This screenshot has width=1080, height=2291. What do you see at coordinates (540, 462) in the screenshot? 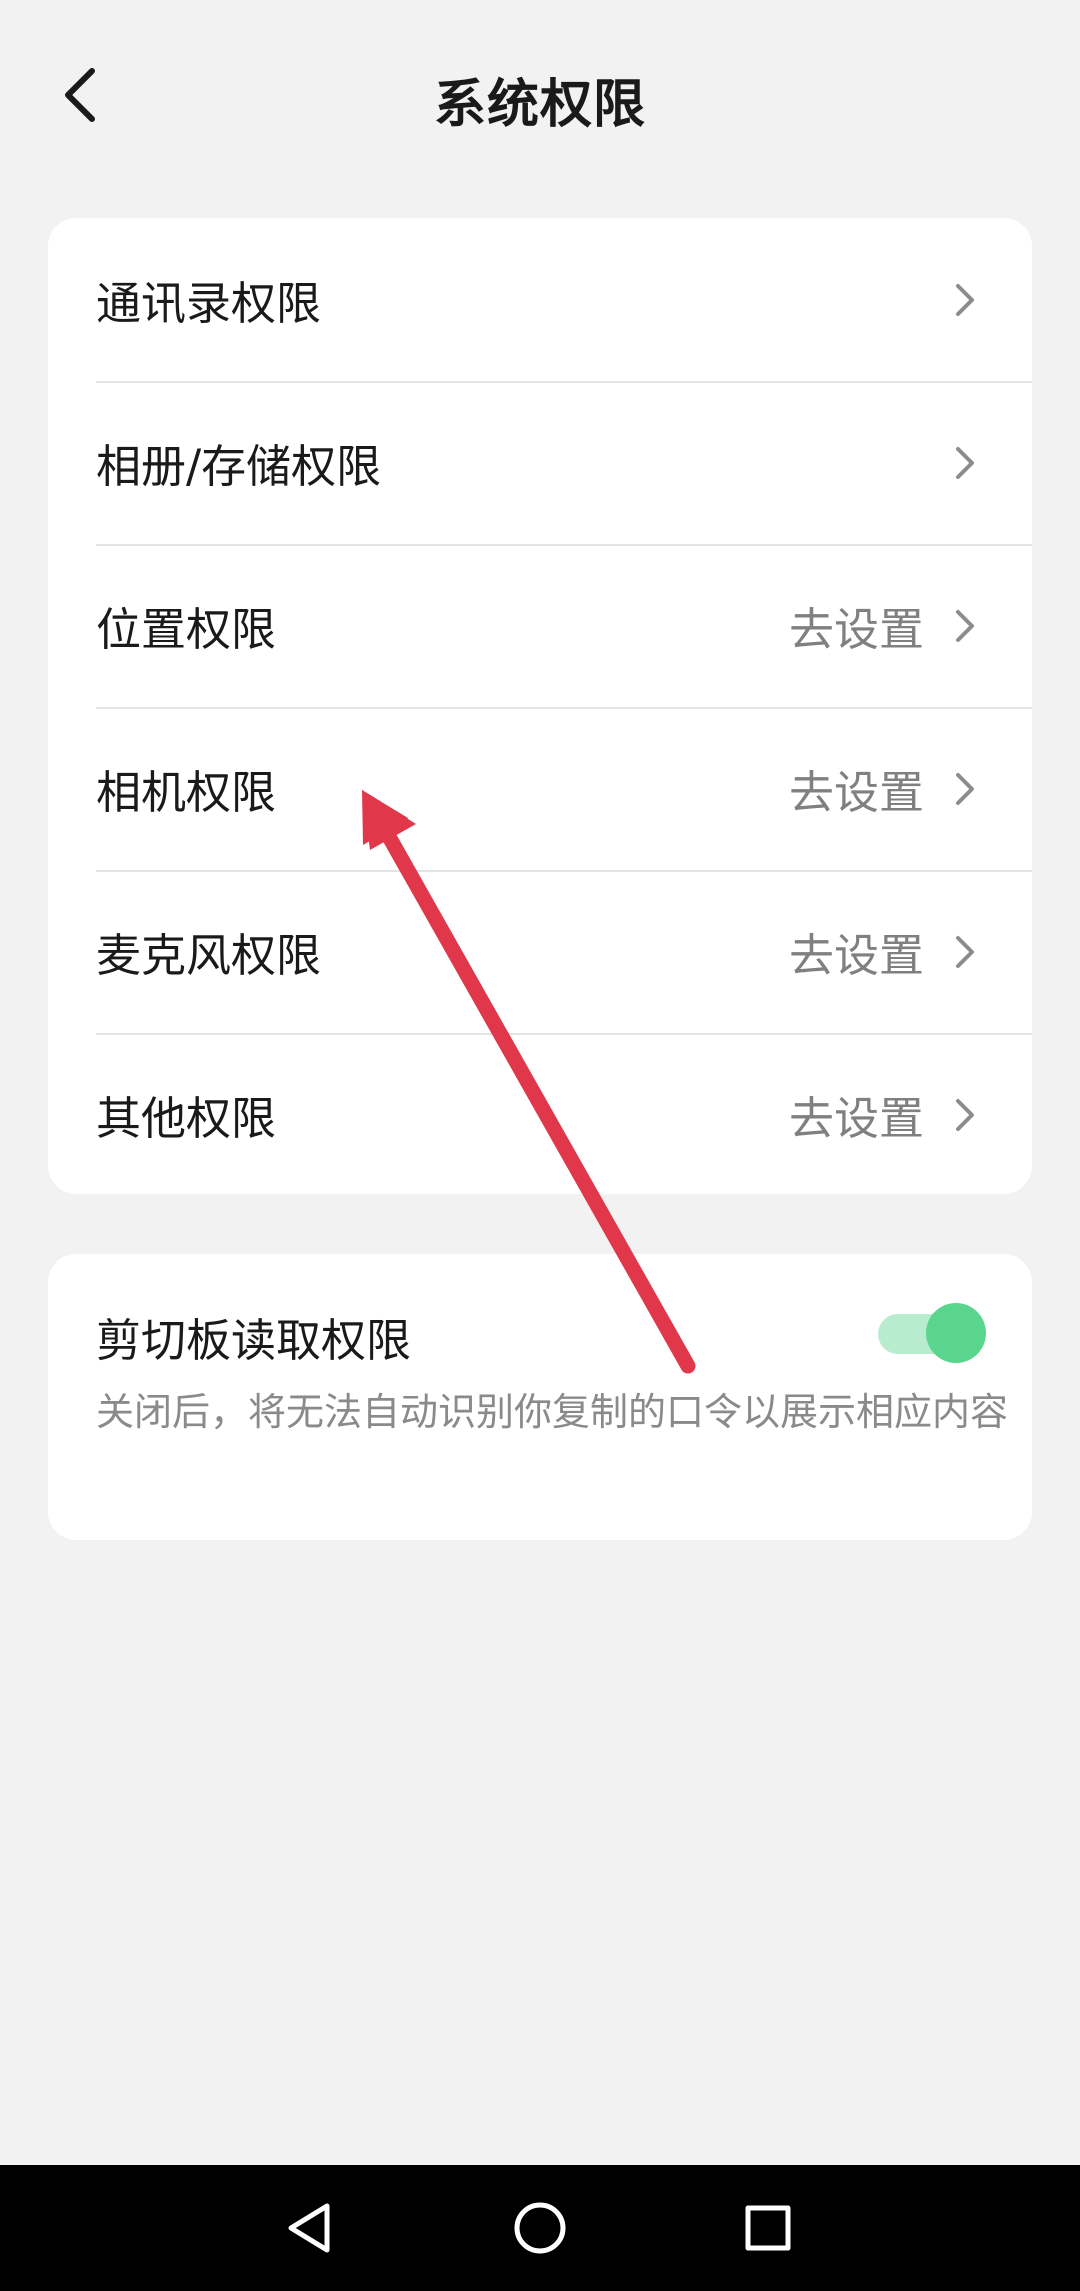
I see `permission-row-album-storage: 相册/存储权限` at bounding box center [540, 462].